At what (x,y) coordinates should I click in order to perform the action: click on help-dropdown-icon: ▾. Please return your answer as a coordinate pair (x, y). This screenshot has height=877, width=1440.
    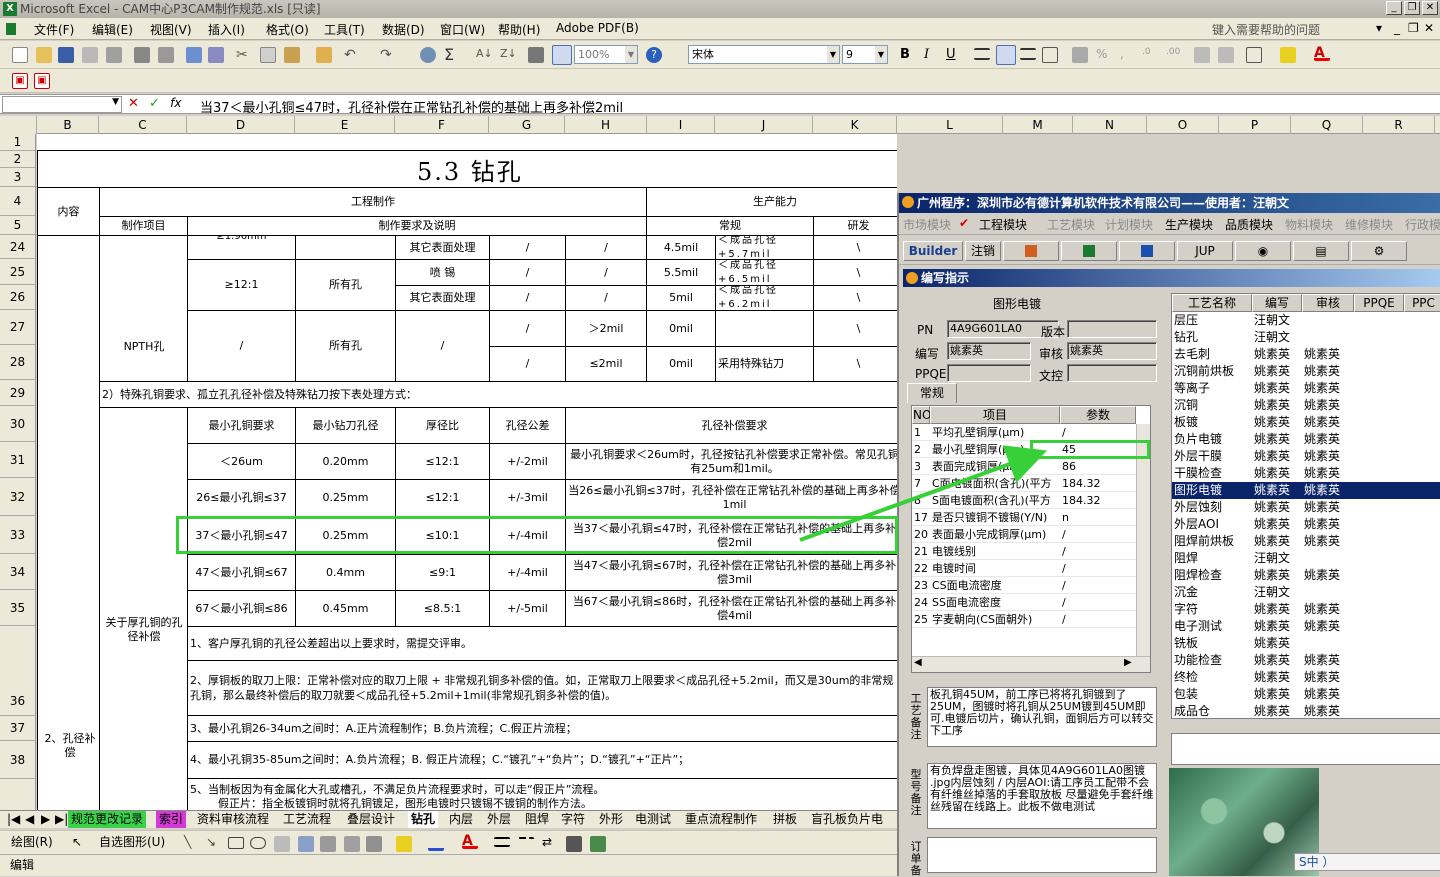
    Looking at the image, I should click on (1379, 28).